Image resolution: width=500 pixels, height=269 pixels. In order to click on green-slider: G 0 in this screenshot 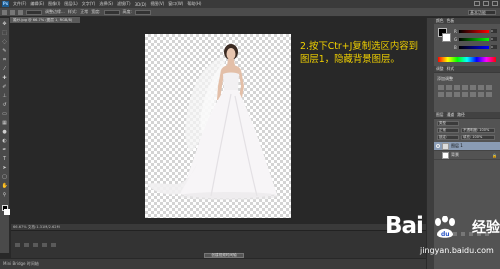, I will do `click(475, 39)`.